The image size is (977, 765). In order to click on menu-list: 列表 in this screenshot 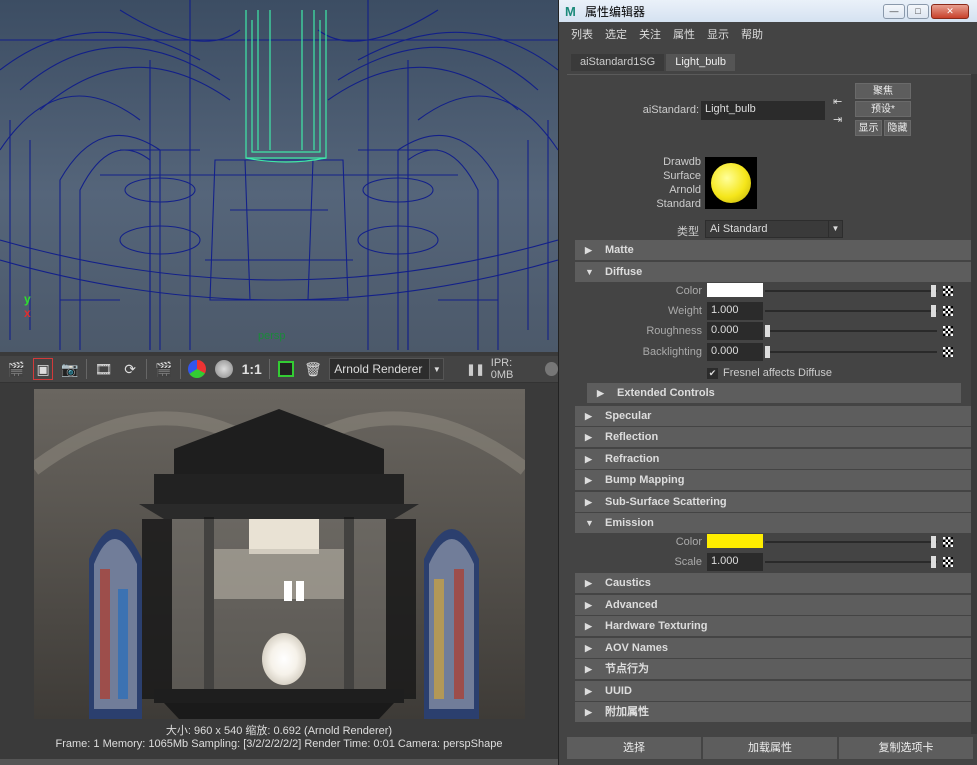, I will do `click(582, 34)`.